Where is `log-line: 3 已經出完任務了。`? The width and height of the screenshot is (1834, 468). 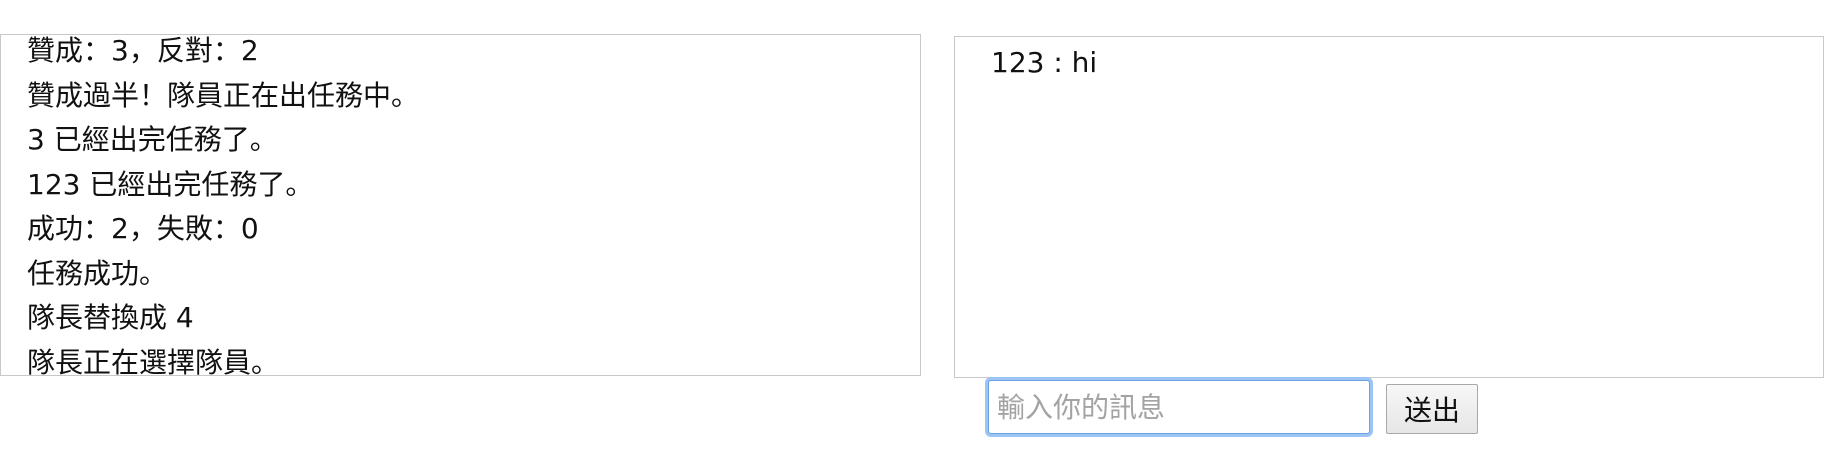 log-line: 3 已經出完任務了。 is located at coordinates (152, 139).